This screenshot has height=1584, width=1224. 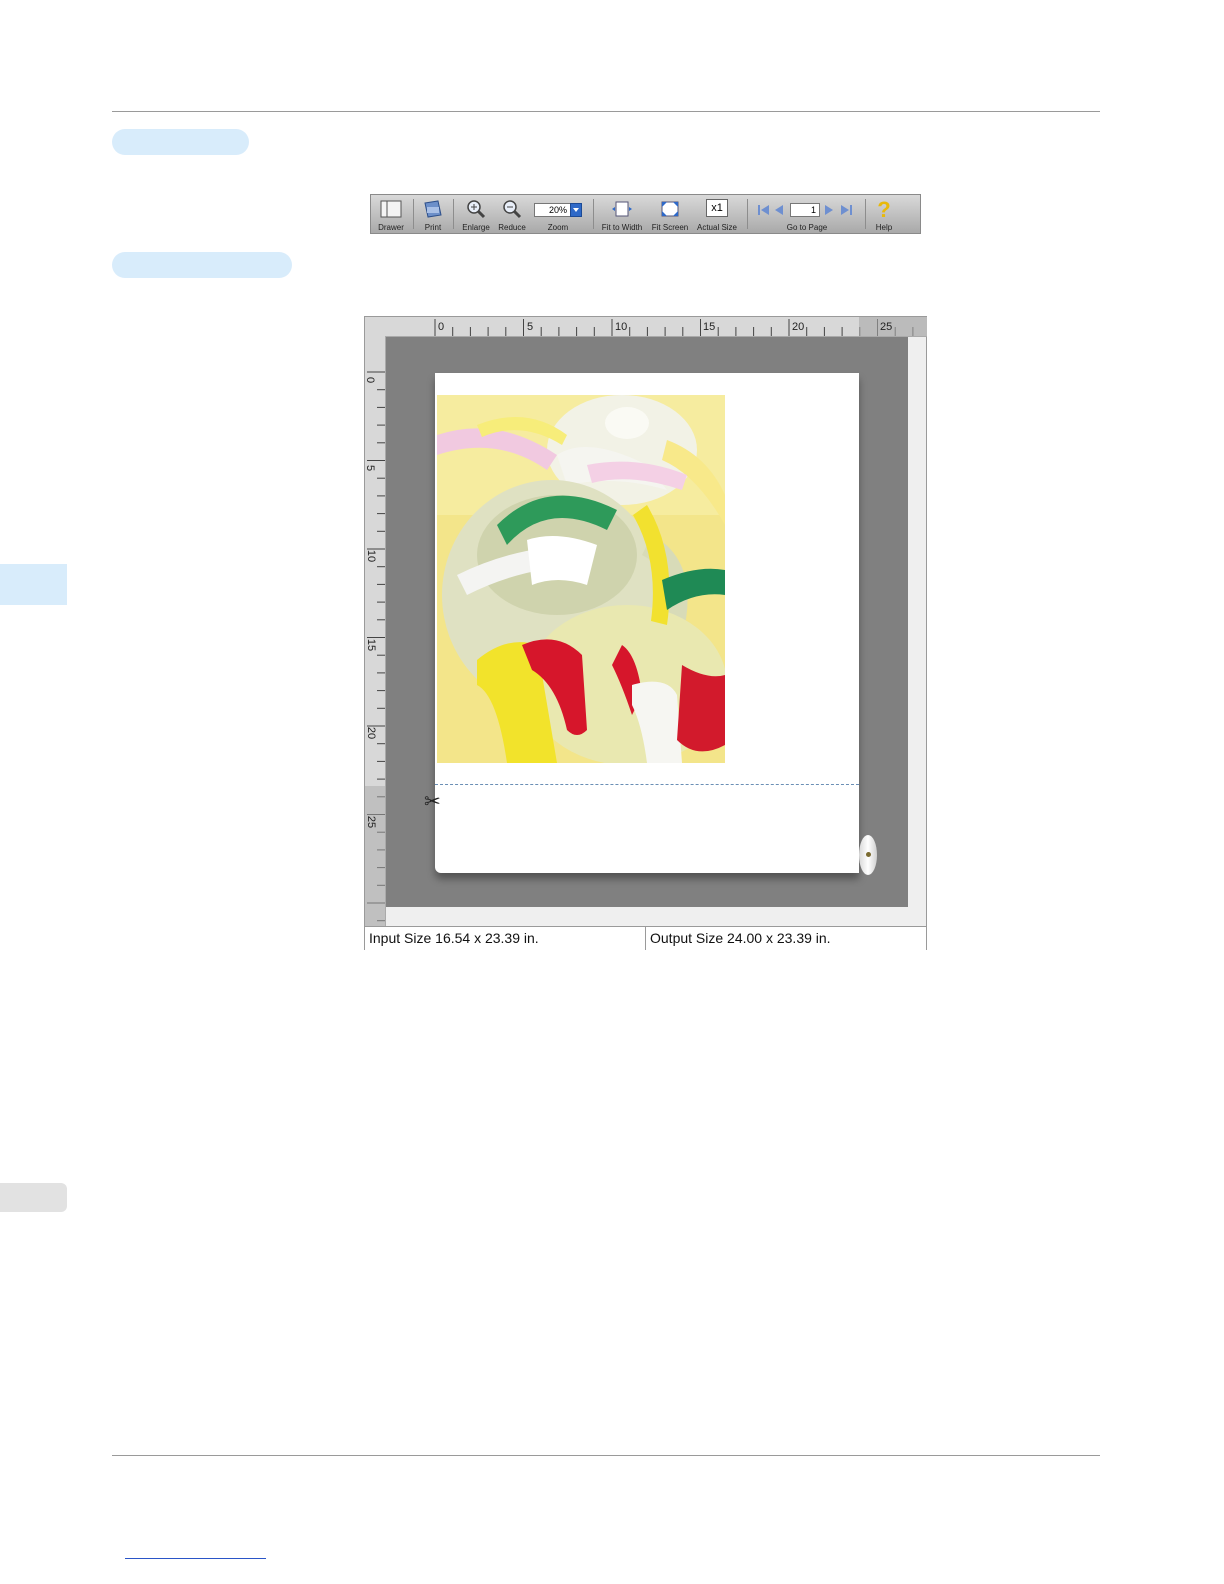 I want to click on chapter-side-tab, so click(x=33, y=584).